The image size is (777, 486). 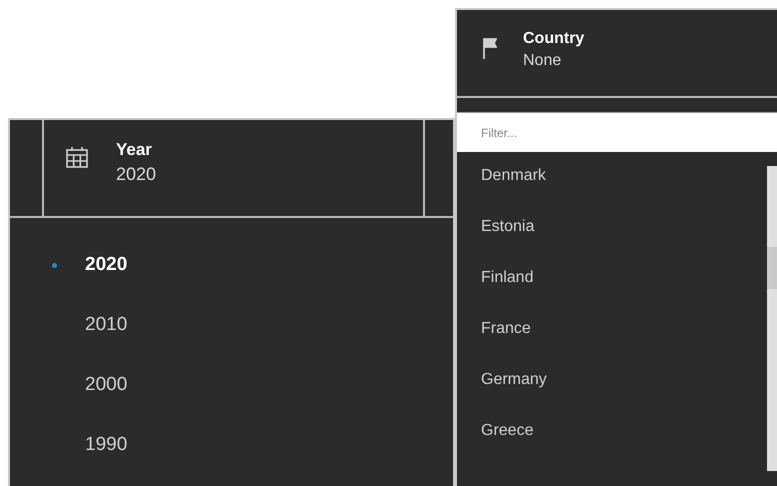 What do you see at coordinates (507, 242) in the screenshot?
I see `country-option: Estonia` at bounding box center [507, 242].